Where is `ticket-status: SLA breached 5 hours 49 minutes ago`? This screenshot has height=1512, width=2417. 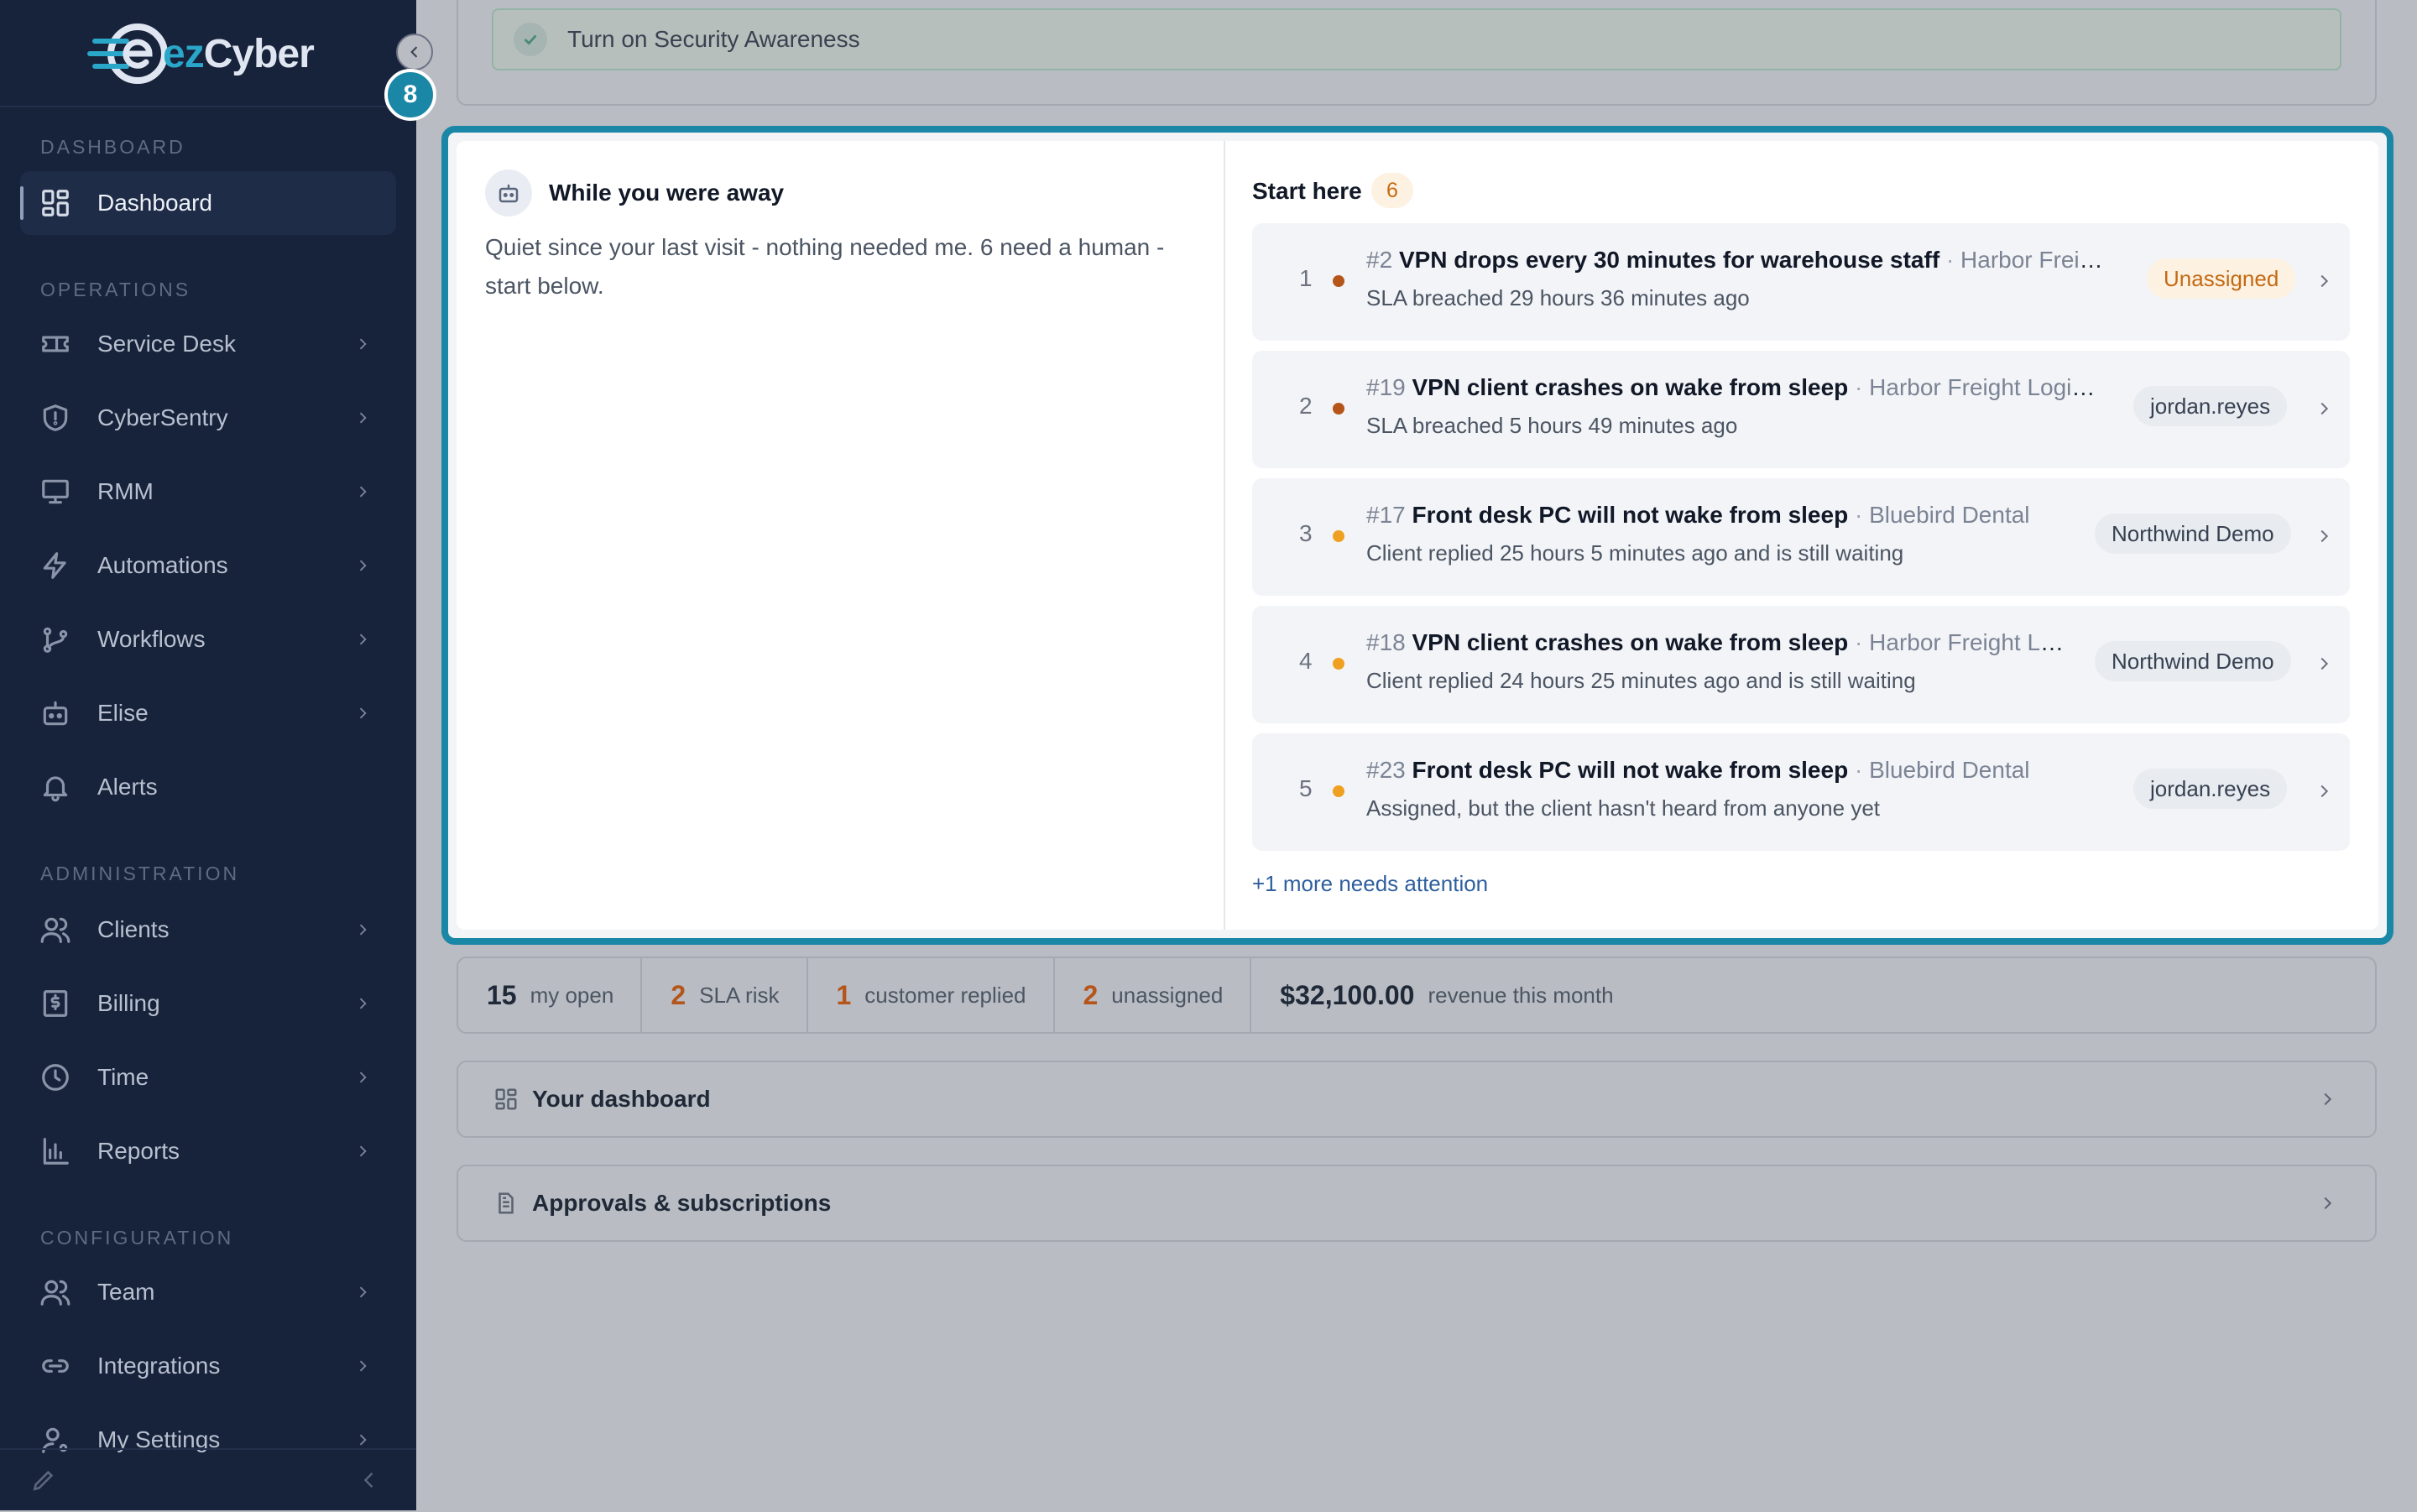
ticket-status: SLA breached 5 hours 49 minutes ago is located at coordinates (1552, 426).